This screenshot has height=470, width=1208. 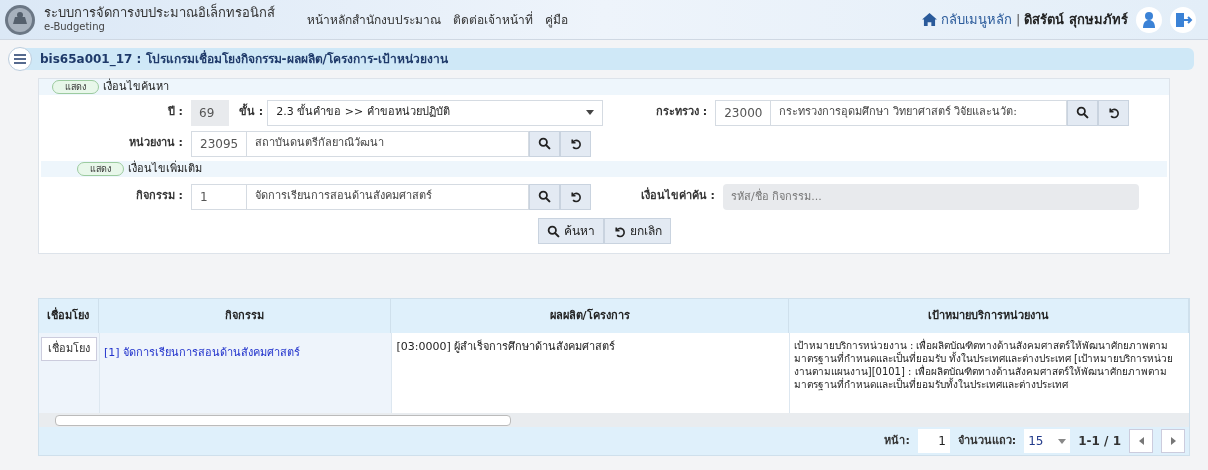 What do you see at coordinates (251, 112) in the screenshot?
I see `field-label: ขั้น :` at bounding box center [251, 112].